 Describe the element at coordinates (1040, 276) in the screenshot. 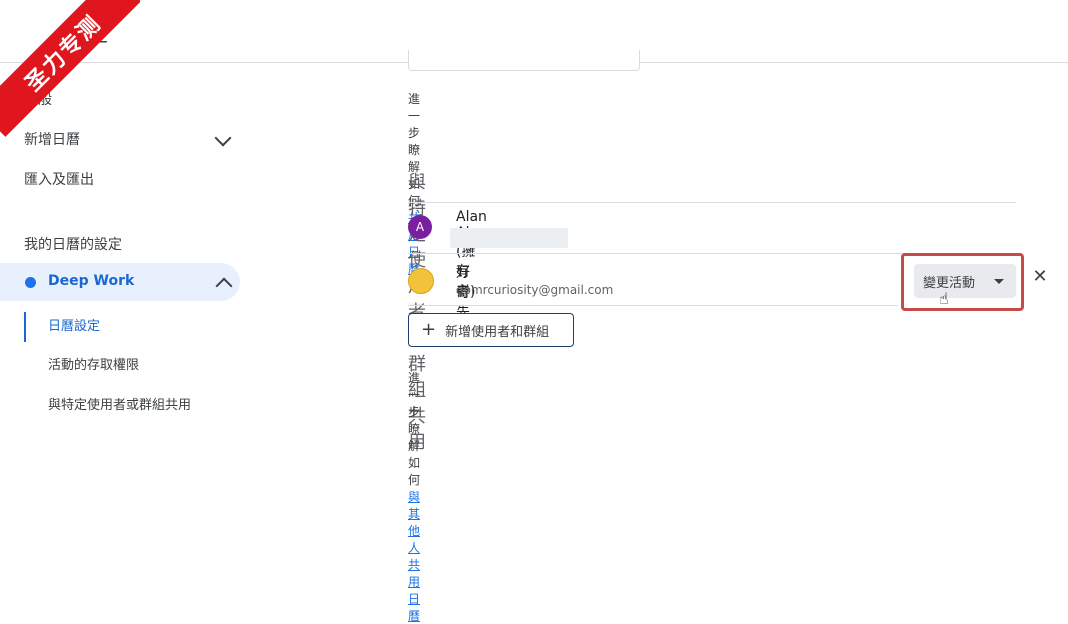

I see `remove-user-button: ✕` at that location.